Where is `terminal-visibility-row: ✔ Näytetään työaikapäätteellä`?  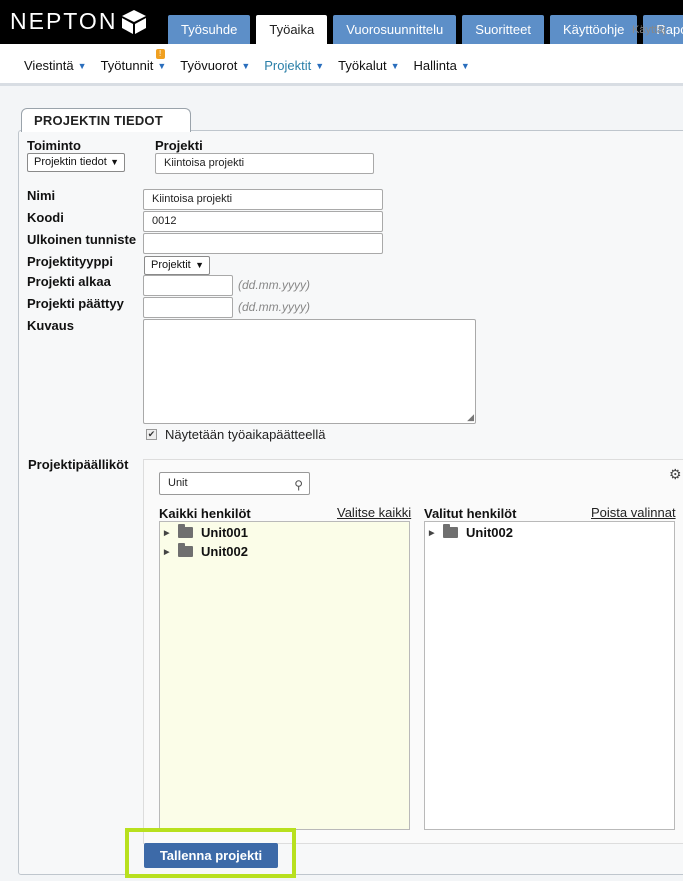
terminal-visibility-row: ✔ Näytetään työaikapäätteellä is located at coordinates (235, 434).